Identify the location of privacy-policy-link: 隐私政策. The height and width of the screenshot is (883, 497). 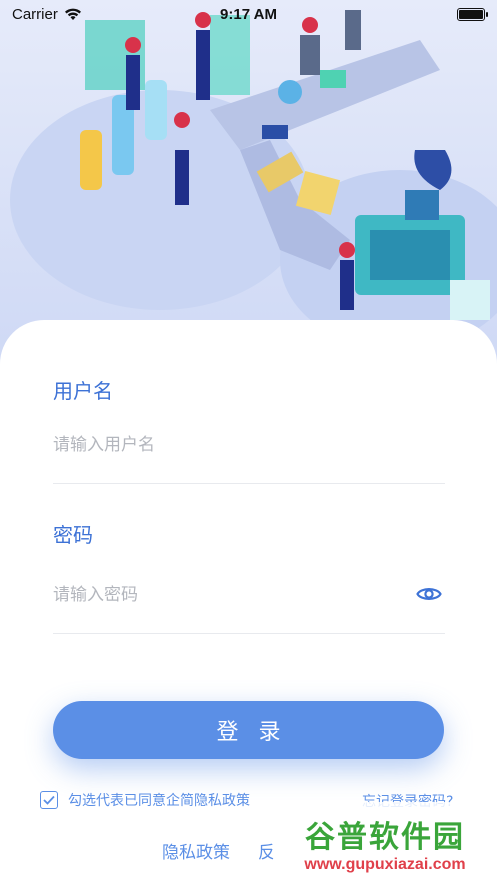
(196, 850).